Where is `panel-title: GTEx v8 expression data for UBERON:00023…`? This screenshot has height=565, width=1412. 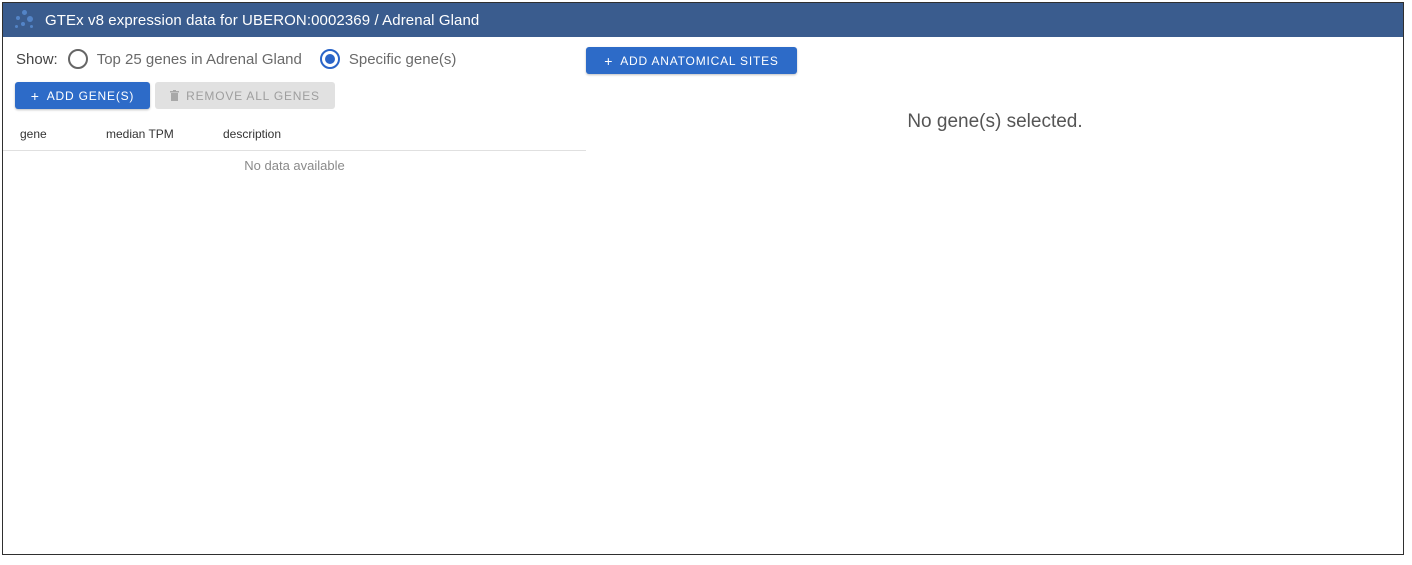 panel-title: GTEx v8 expression data for UBERON:00023… is located at coordinates (262, 20).